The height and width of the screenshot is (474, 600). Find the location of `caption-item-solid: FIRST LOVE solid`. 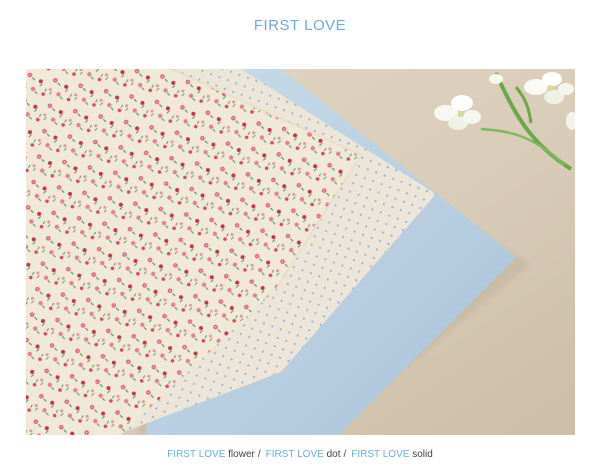

caption-item-solid: FIRST LOVE solid is located at coordinates (392, 454).